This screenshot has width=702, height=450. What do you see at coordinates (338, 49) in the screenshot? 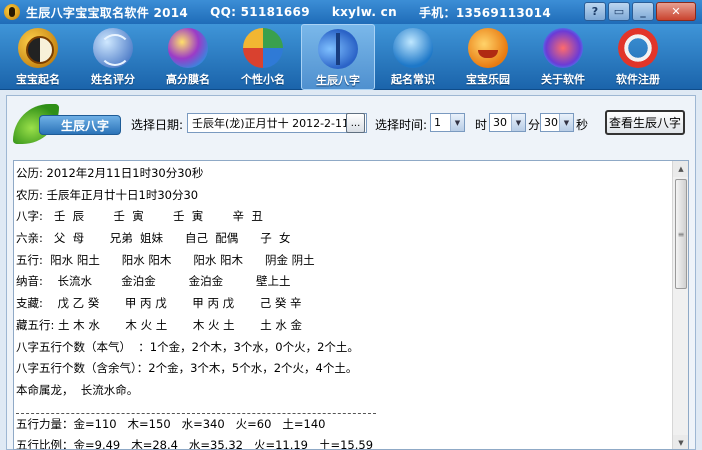
I see `butterfly-icon` at bounding box center [338, 49].